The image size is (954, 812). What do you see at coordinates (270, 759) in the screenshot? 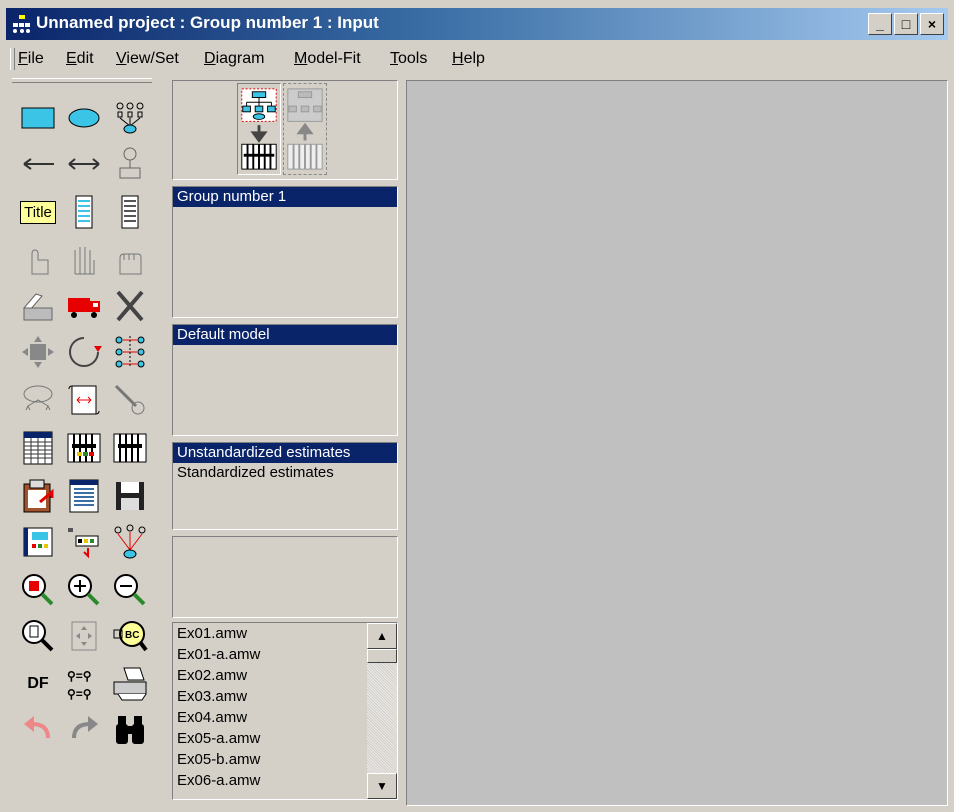
I see `file-item: Ex05-b.amw` at bounding box center [270, 759].